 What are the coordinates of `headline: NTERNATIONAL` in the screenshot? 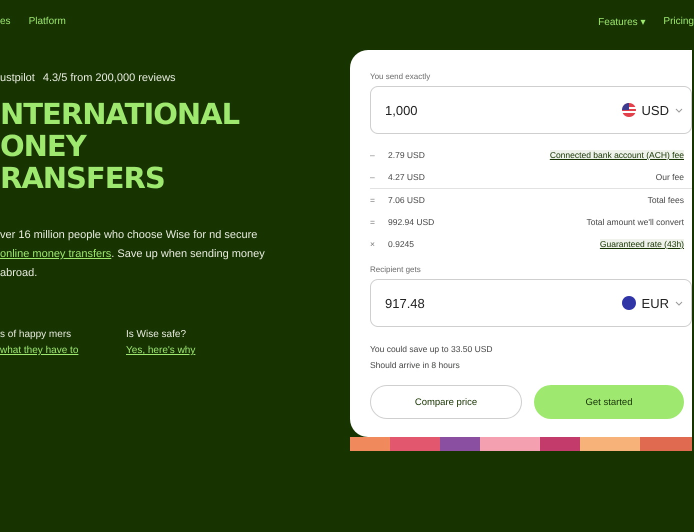 It's located at (120, 114).